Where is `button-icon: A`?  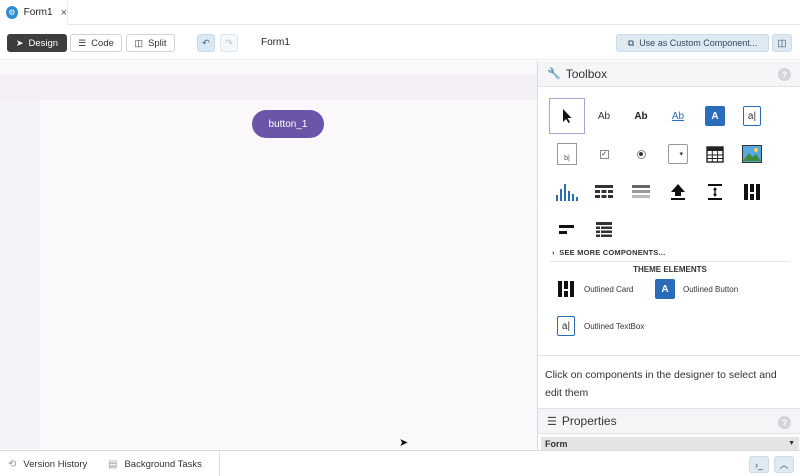 button-icon: A is located at coordinates (715, 116).